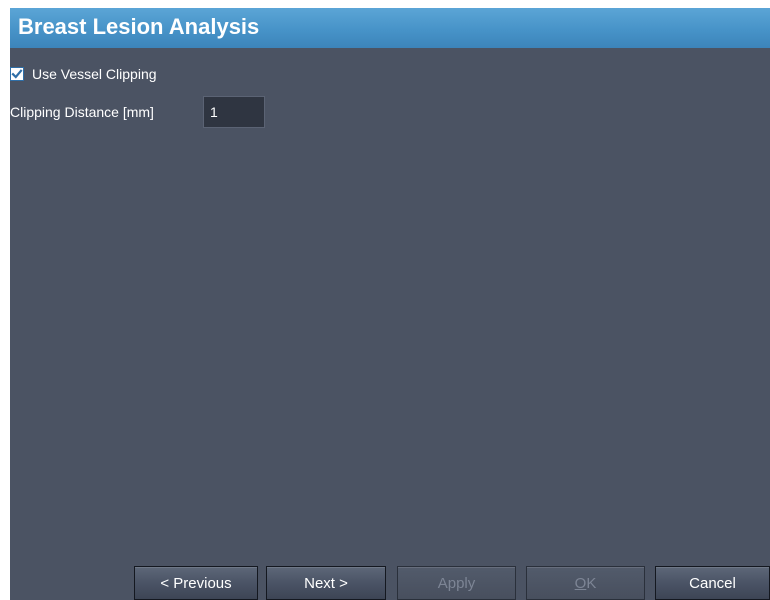 This screenshot has width=770, height=600. Describe the element at coordinates (712, 583) in the screenshot. I see `cancel-button: Cancel` at that location.